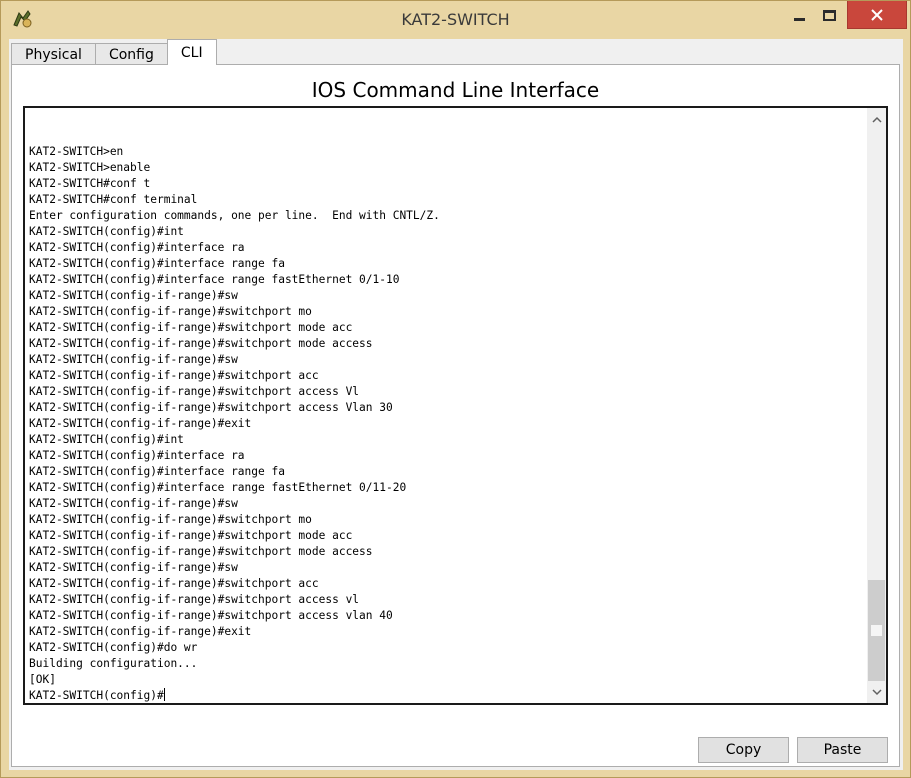 This screenshot has width=911, height=778. I want to click on chevron-up-icon, so click(876, 119).